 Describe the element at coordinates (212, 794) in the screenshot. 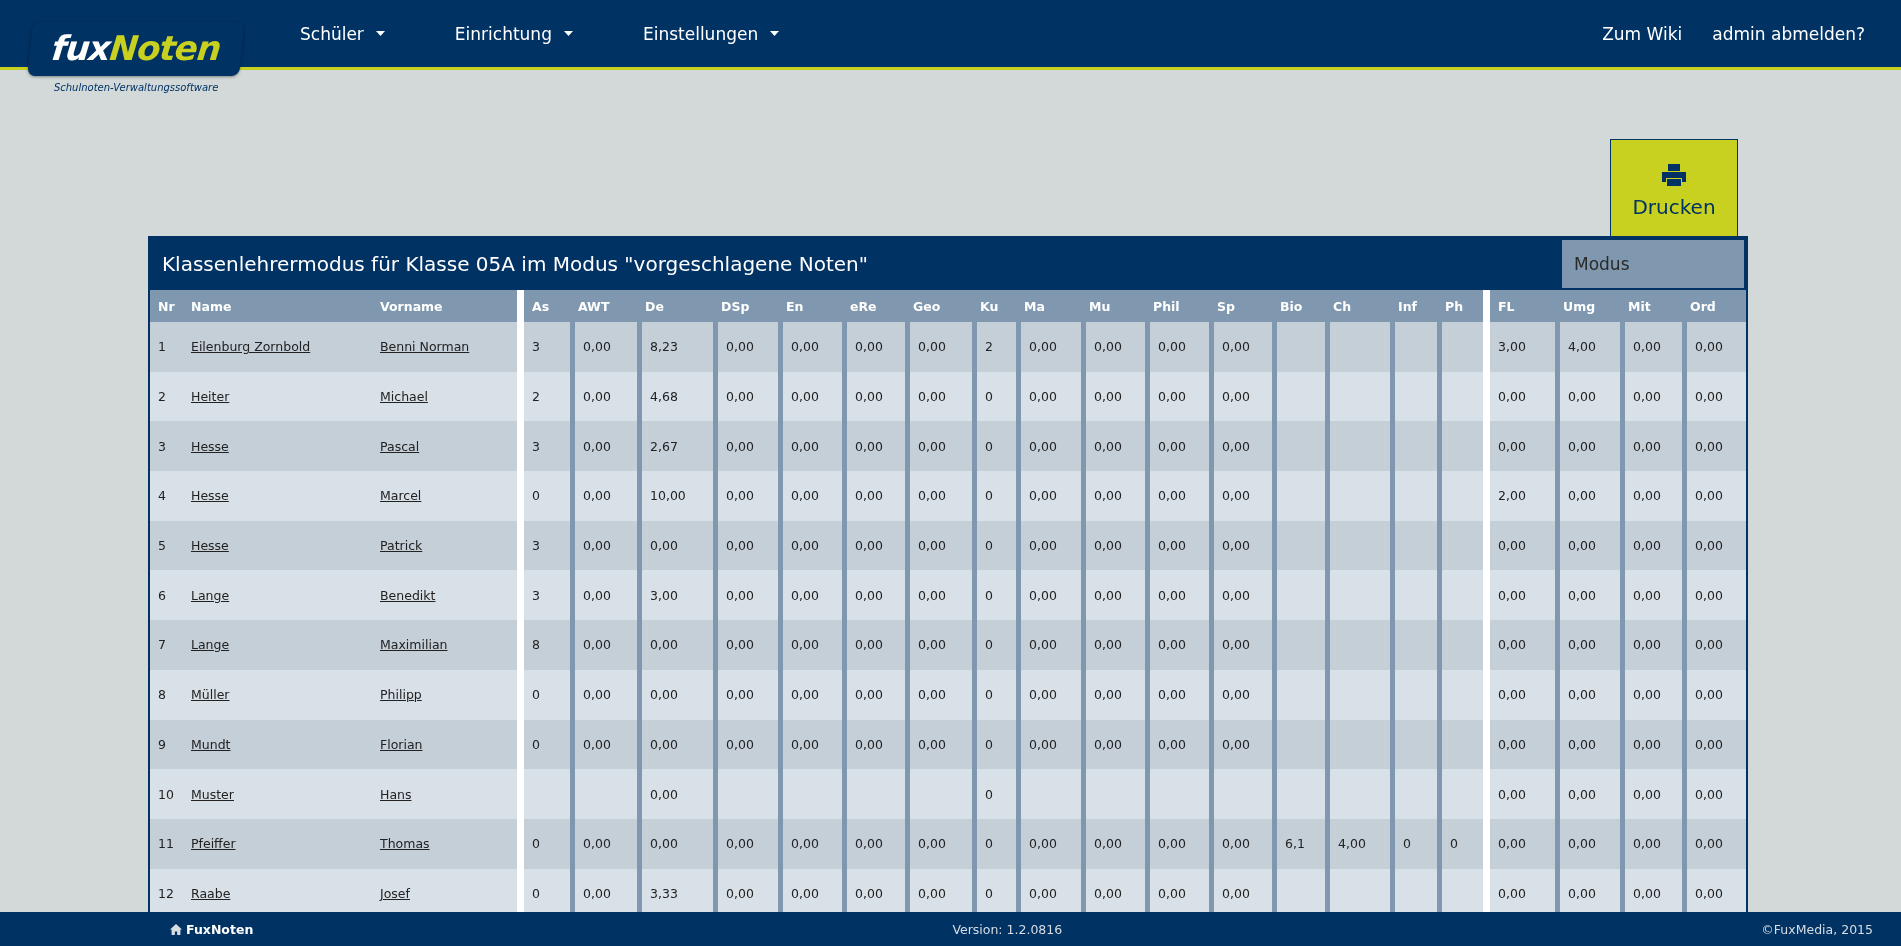

I see `student-name-link: Muster` at that location.